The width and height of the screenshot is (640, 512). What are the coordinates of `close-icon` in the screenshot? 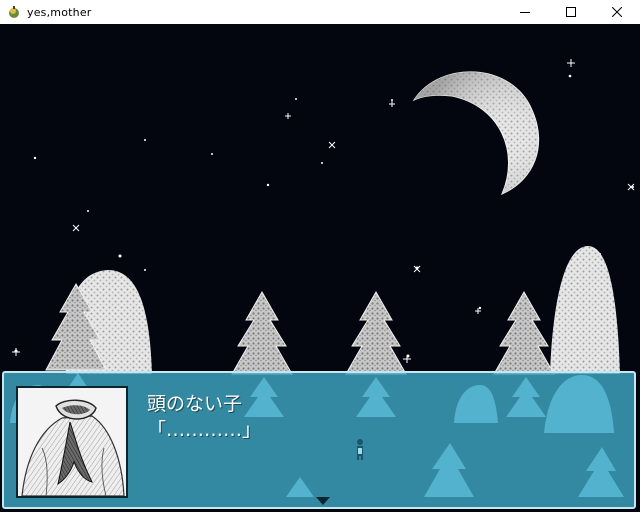 It's located at (617, 12).